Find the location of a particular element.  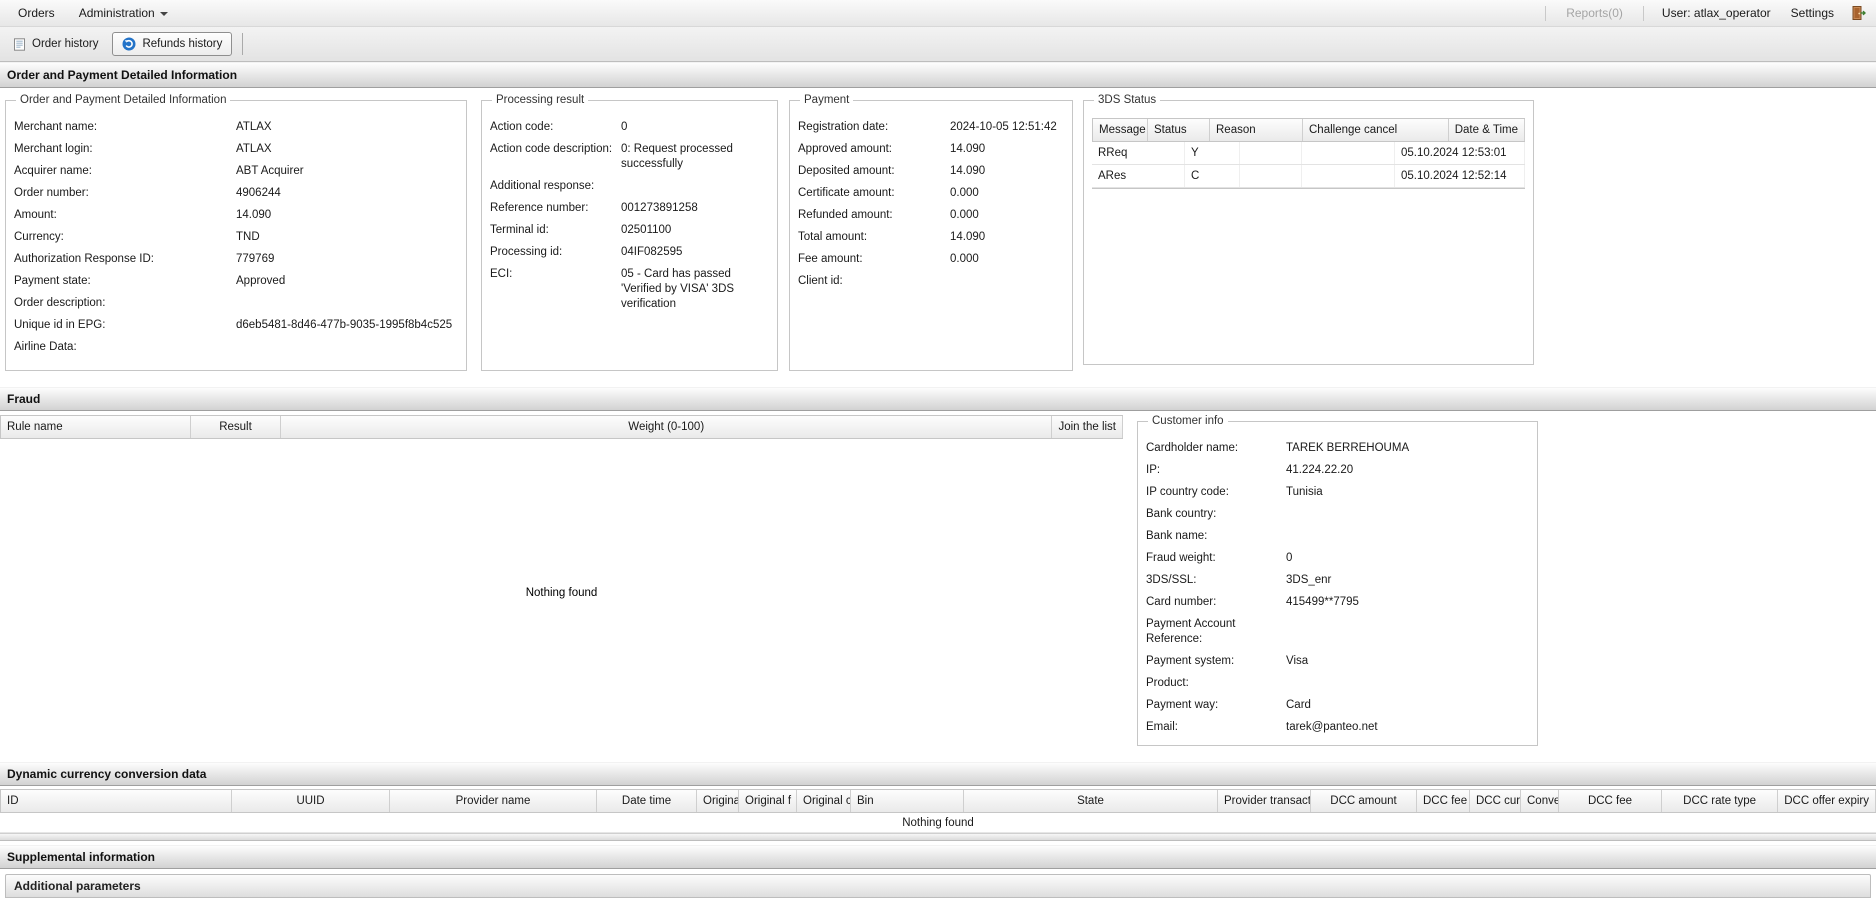

field-label: Total amount: is located at coordinates (833, 237).